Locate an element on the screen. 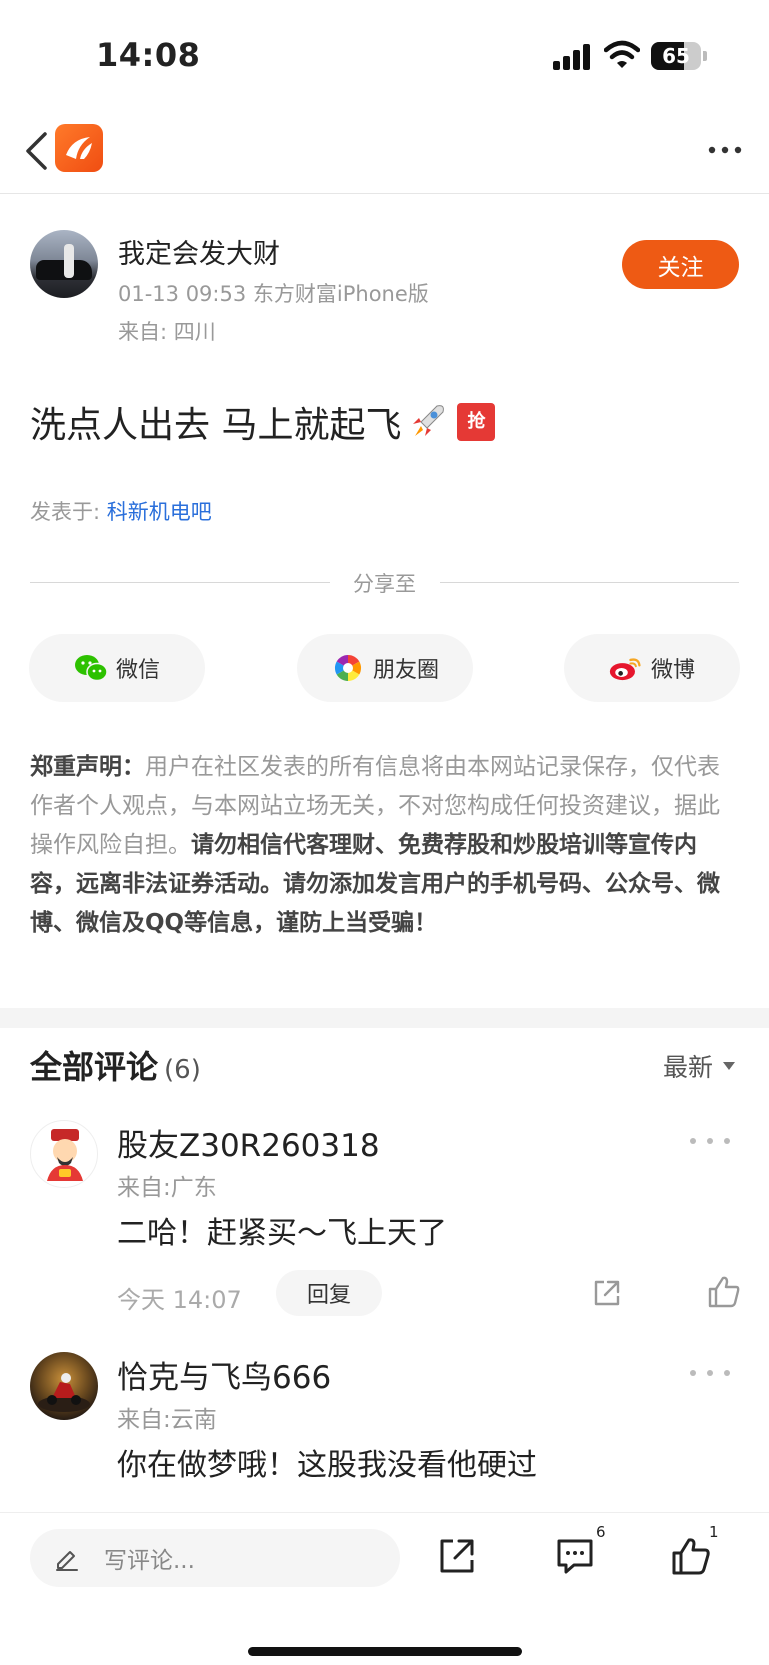  battery-tip is located at coordinates (705, 56).